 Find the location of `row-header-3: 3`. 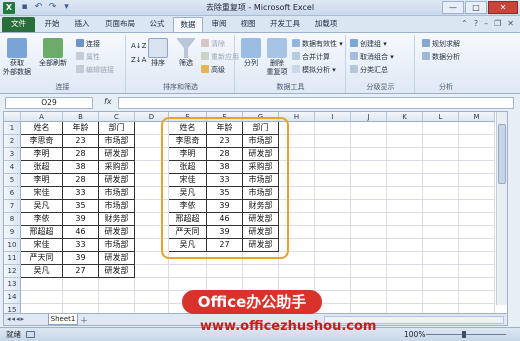

row-header-3: 3 is located at coordinates (12, 154).